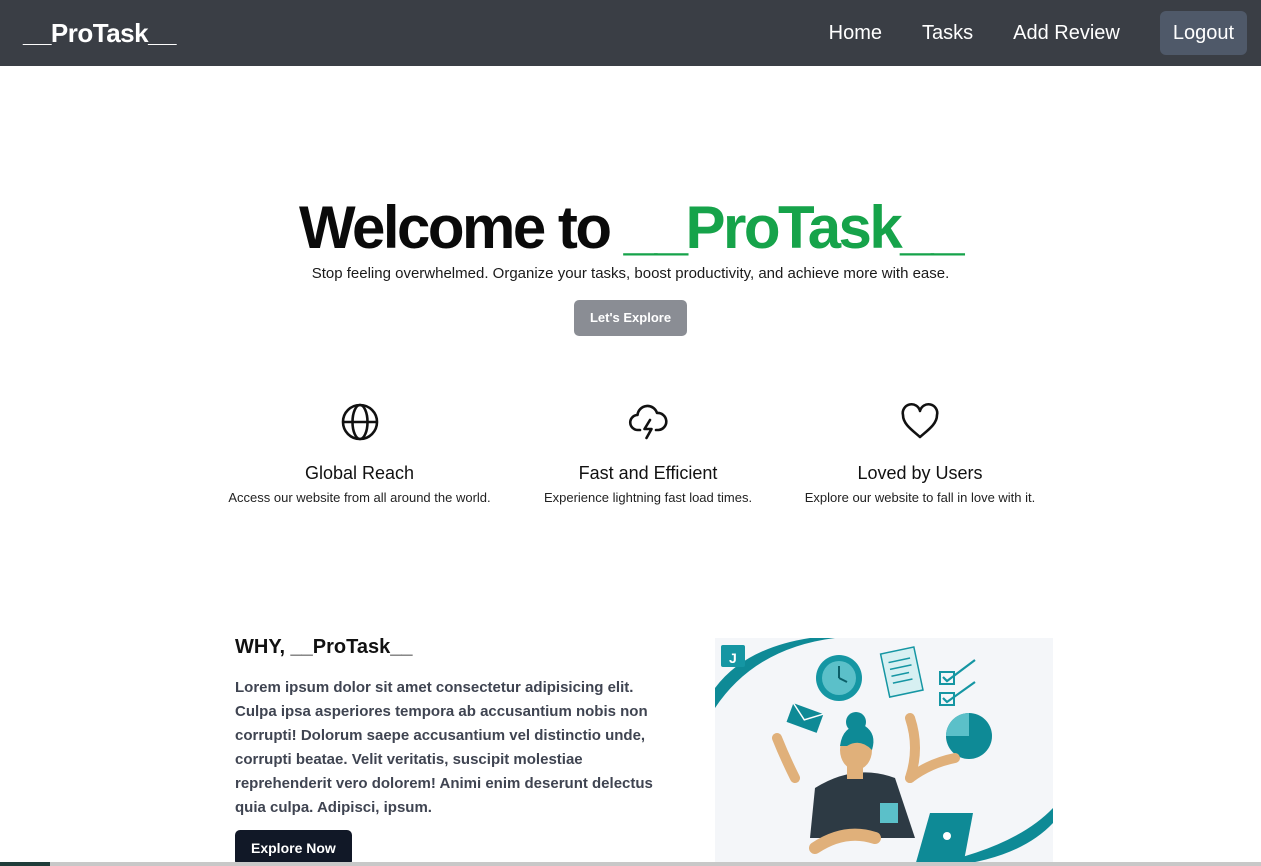 Image resolution: width=1261 pixels, height=866 pixels. I want to click on multitasking-woman-image: J, so click(884, 752).